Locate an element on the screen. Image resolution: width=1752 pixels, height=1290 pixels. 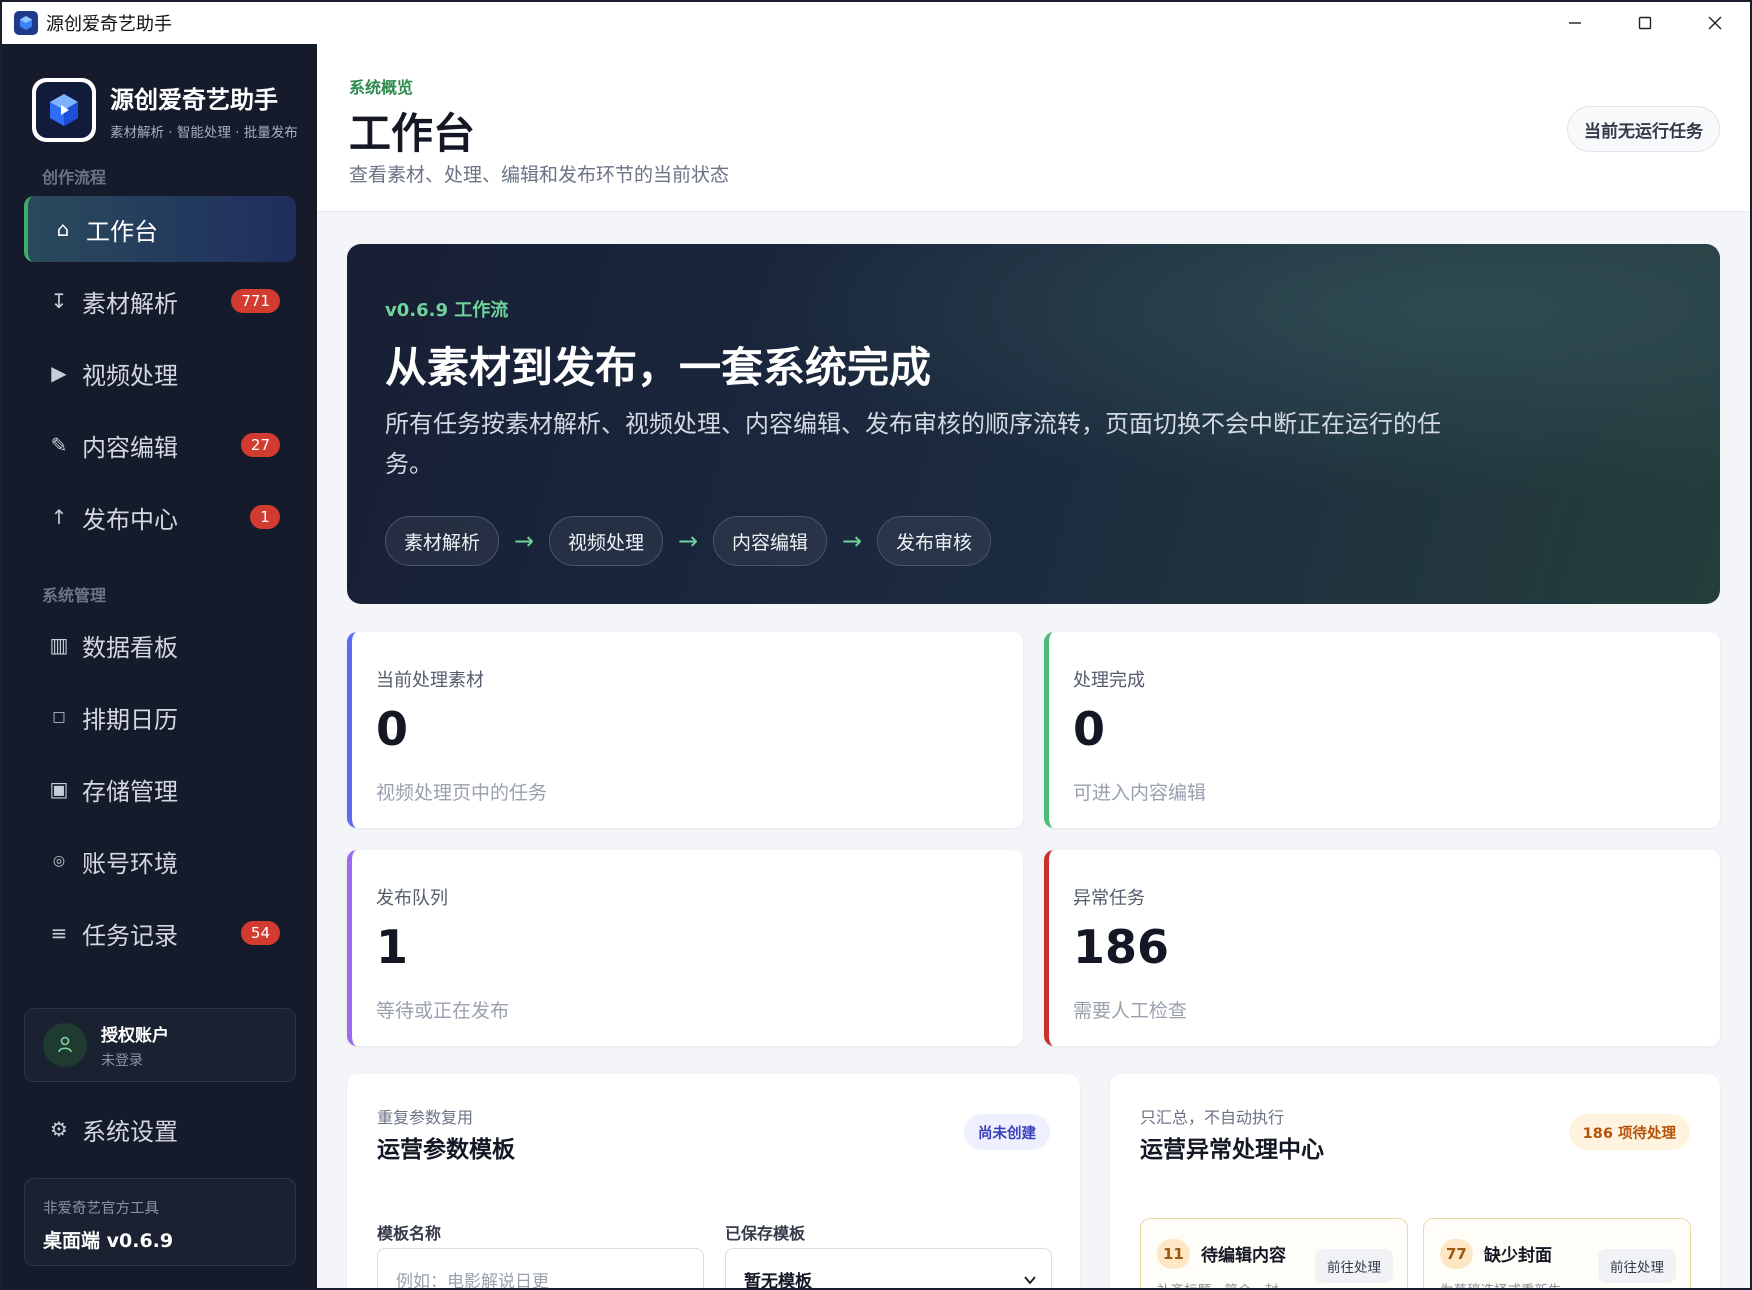
minimize-button is located at coordinates (1575, 23).